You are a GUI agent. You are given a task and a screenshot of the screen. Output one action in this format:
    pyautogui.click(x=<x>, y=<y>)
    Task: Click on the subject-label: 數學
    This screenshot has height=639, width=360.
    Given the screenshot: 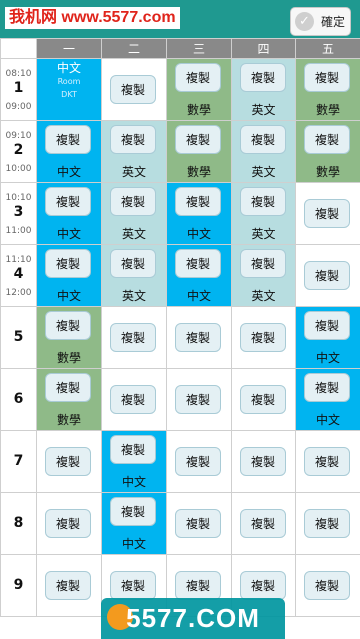 What is the action you would take?
    pyautogui.click(x=327, y=110)
    